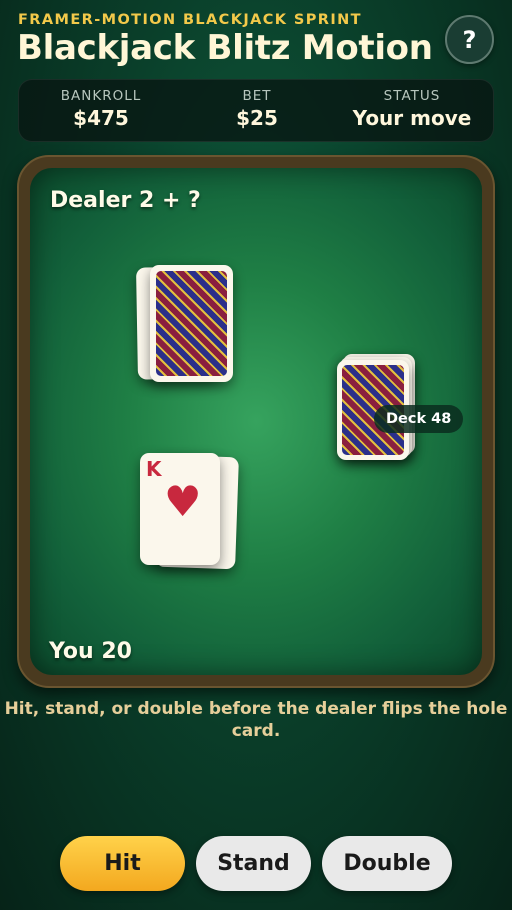 The width and height of the screenshot is (512, 910). I want to click on bet-stat: BET $25, so click(257, 109).